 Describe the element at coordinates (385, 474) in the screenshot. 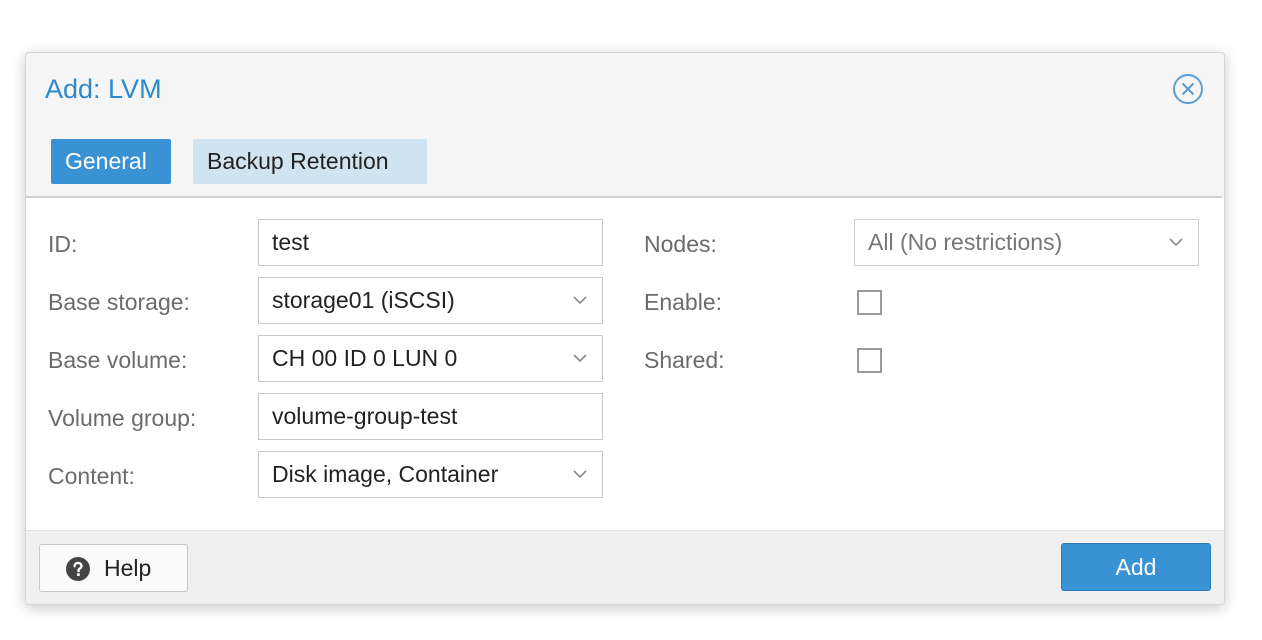

I see `content-value: Disk image, Container` at that location.